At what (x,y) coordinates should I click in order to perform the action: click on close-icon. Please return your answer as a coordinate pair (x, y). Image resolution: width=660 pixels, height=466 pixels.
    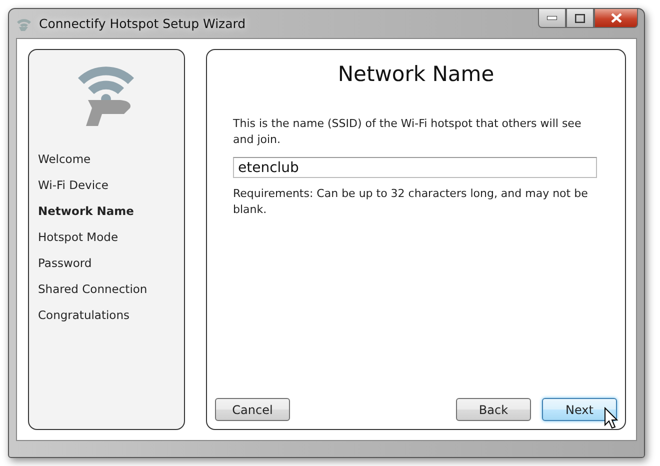
    Looking at the image, I should click on (616, 18).